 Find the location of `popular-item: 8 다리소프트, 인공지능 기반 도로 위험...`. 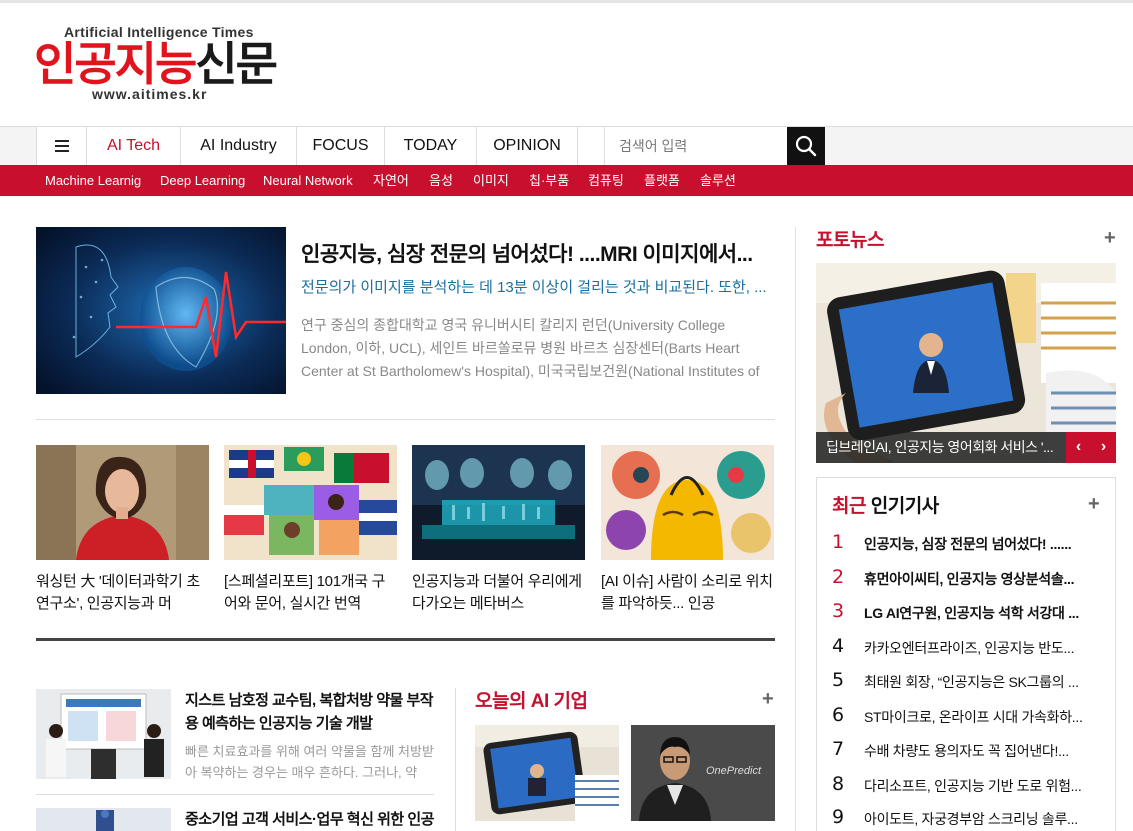

popular-item: 8 다리소프트, 인공지능 기반 도로 위험... is located at coordinates (967, 786).